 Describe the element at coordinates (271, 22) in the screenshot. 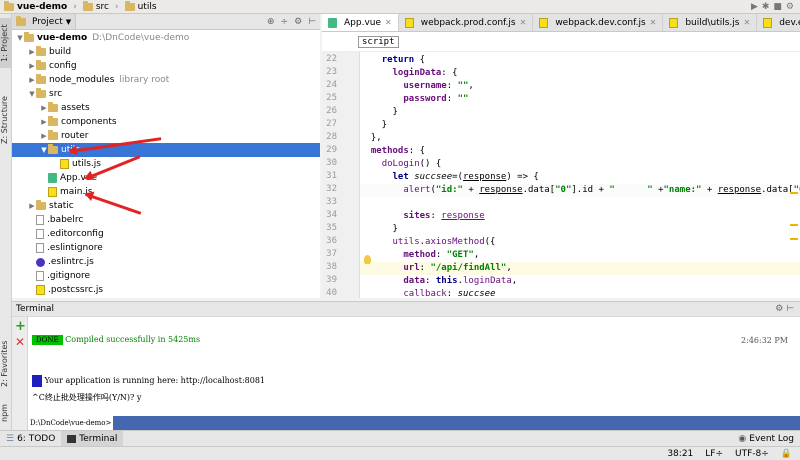

I see `sync-icon: ⊕` at that location.